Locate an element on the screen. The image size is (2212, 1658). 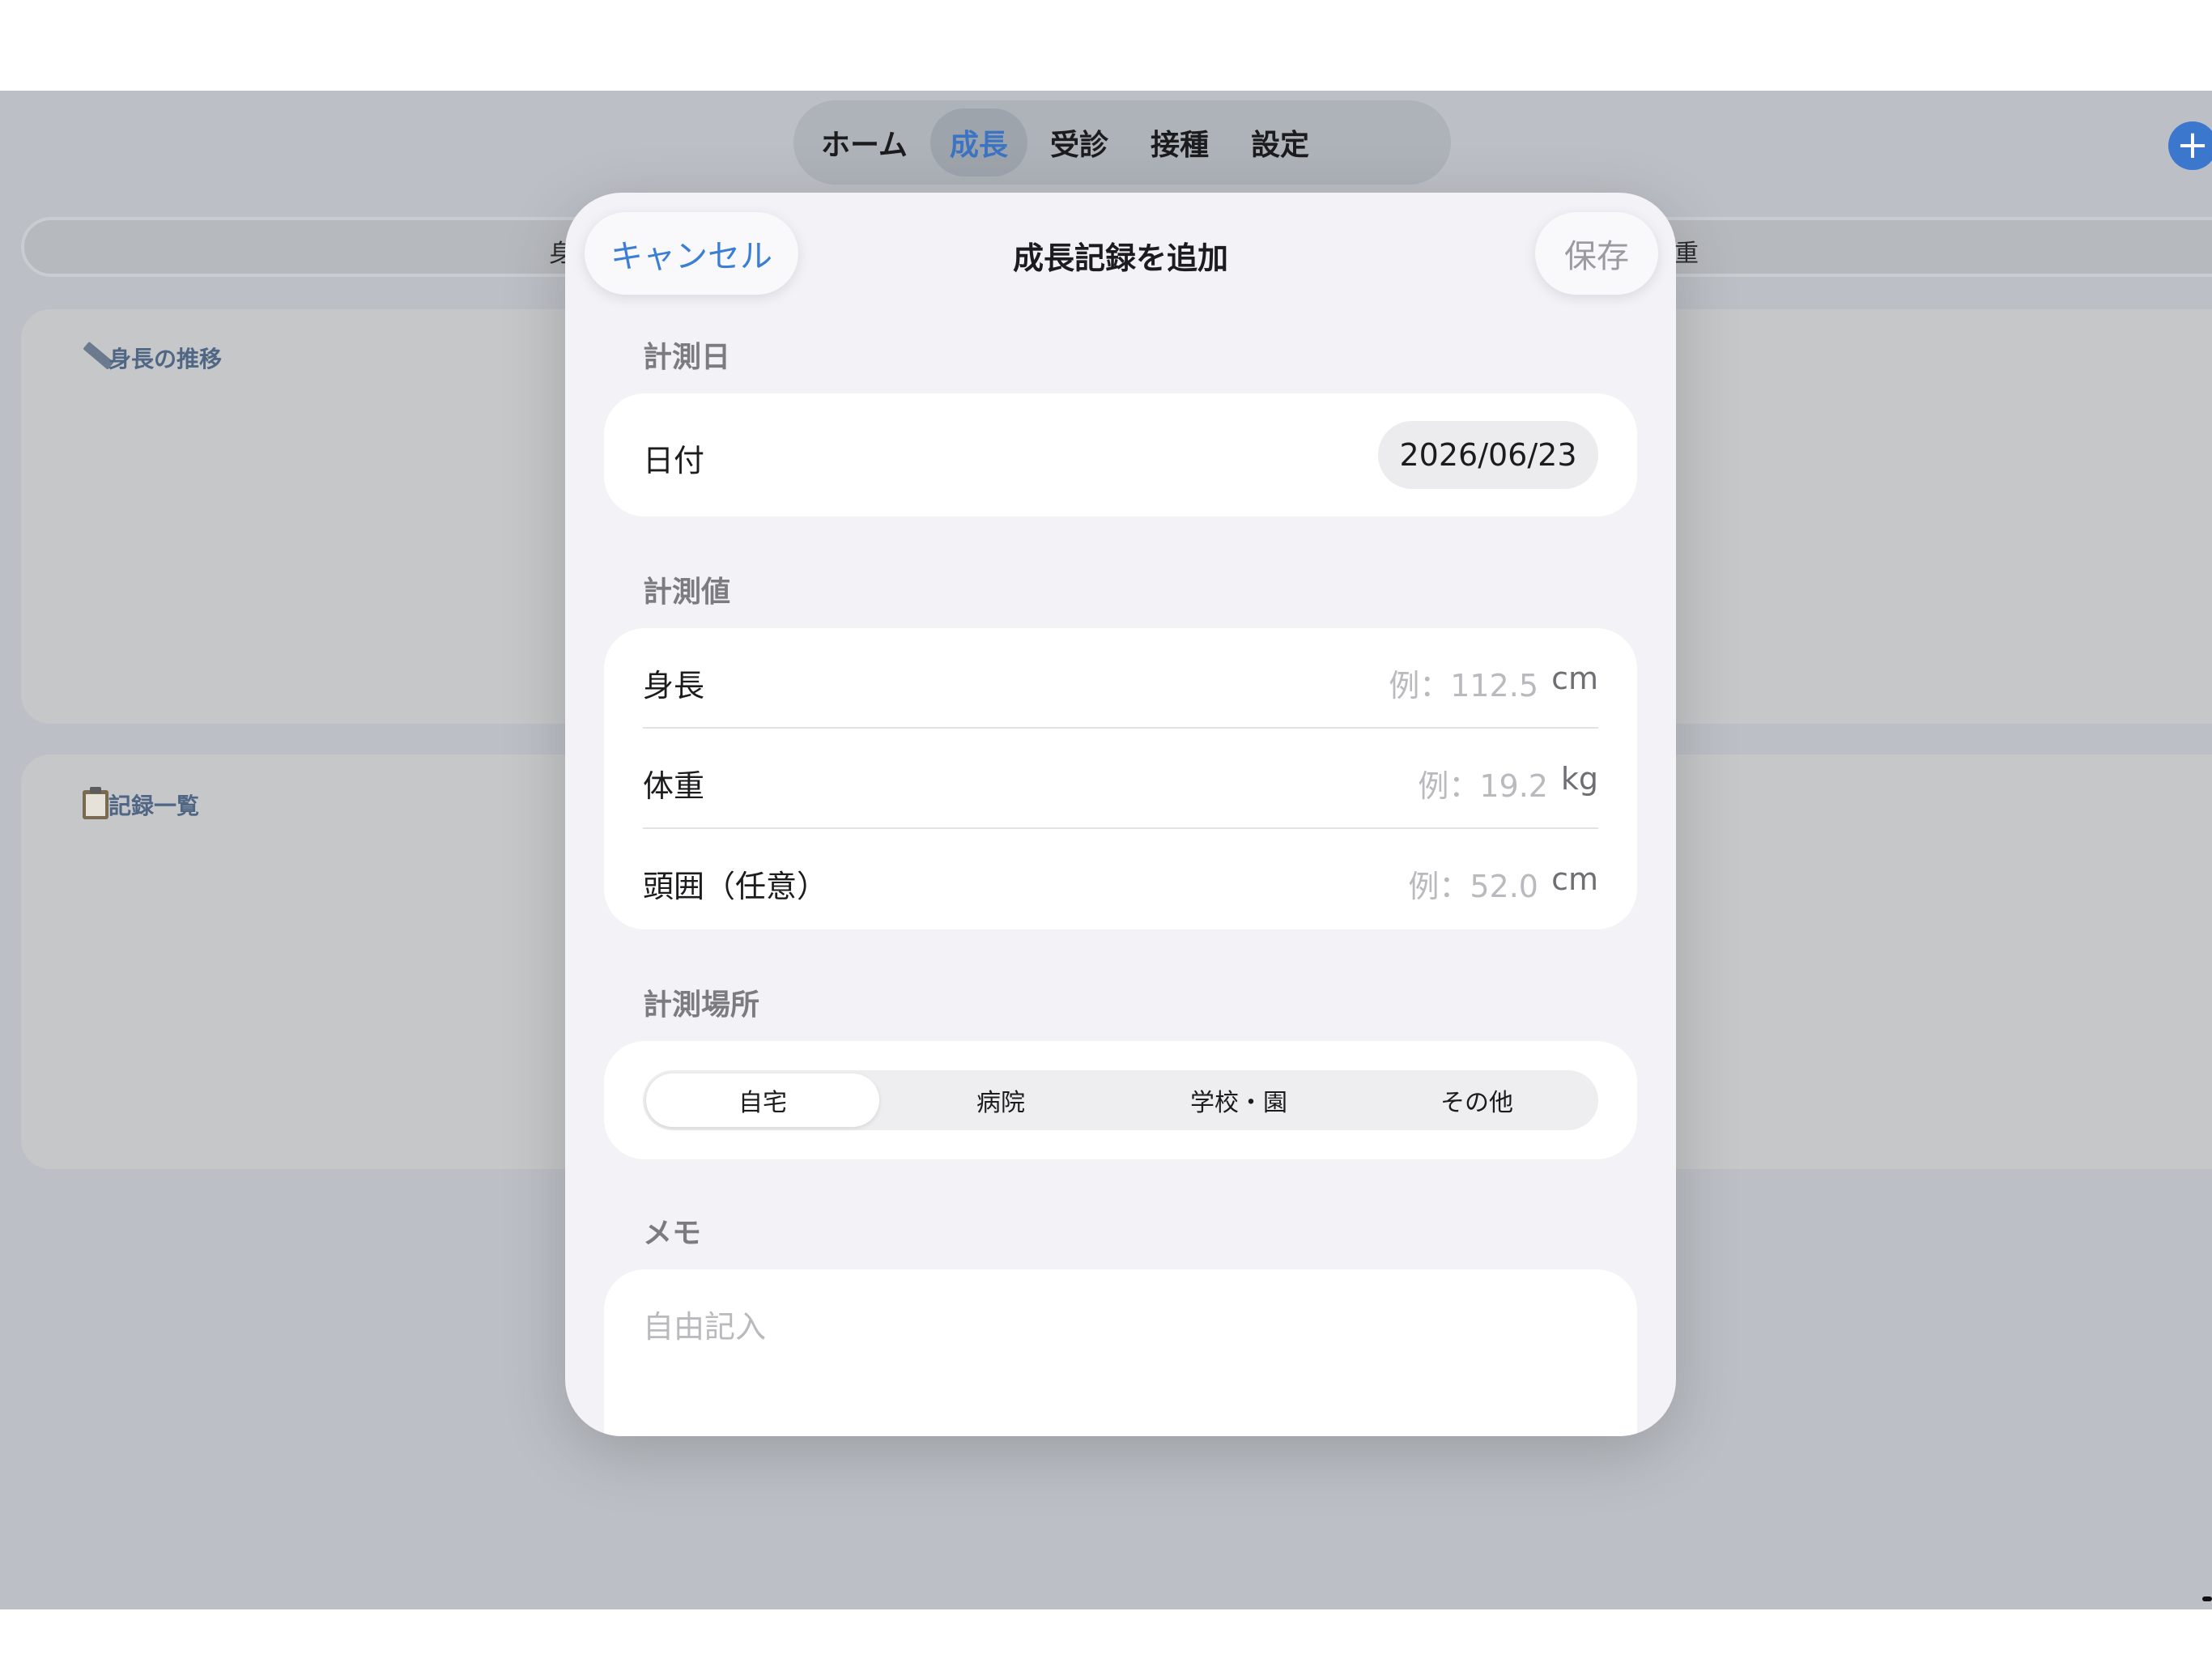
height-input: 例：112.5 is located at coordinates (1464, 683).